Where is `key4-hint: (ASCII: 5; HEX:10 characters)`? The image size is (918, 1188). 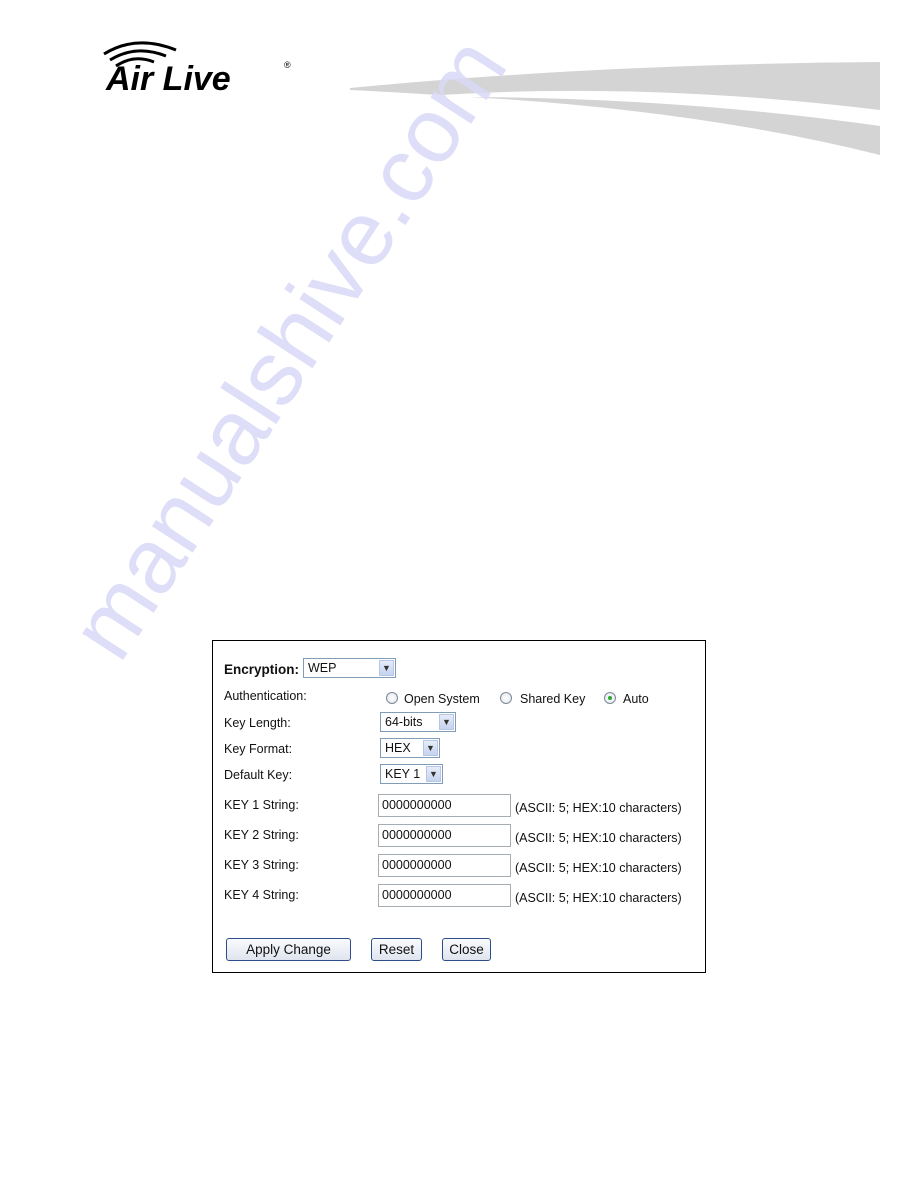
key4-hint: (ASCII: 5; HEX:10 characters) is located at coordinates (598, 898).